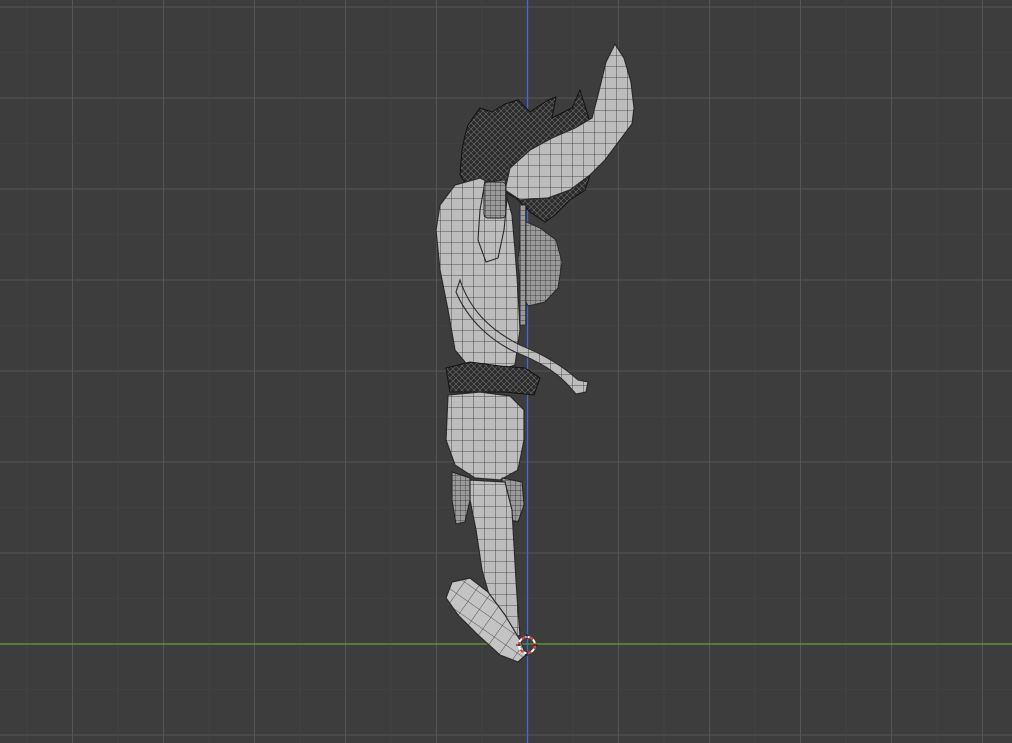 This screenshot has width=1012, height=743. I want to click on hand-mesh, so click(495, 200).